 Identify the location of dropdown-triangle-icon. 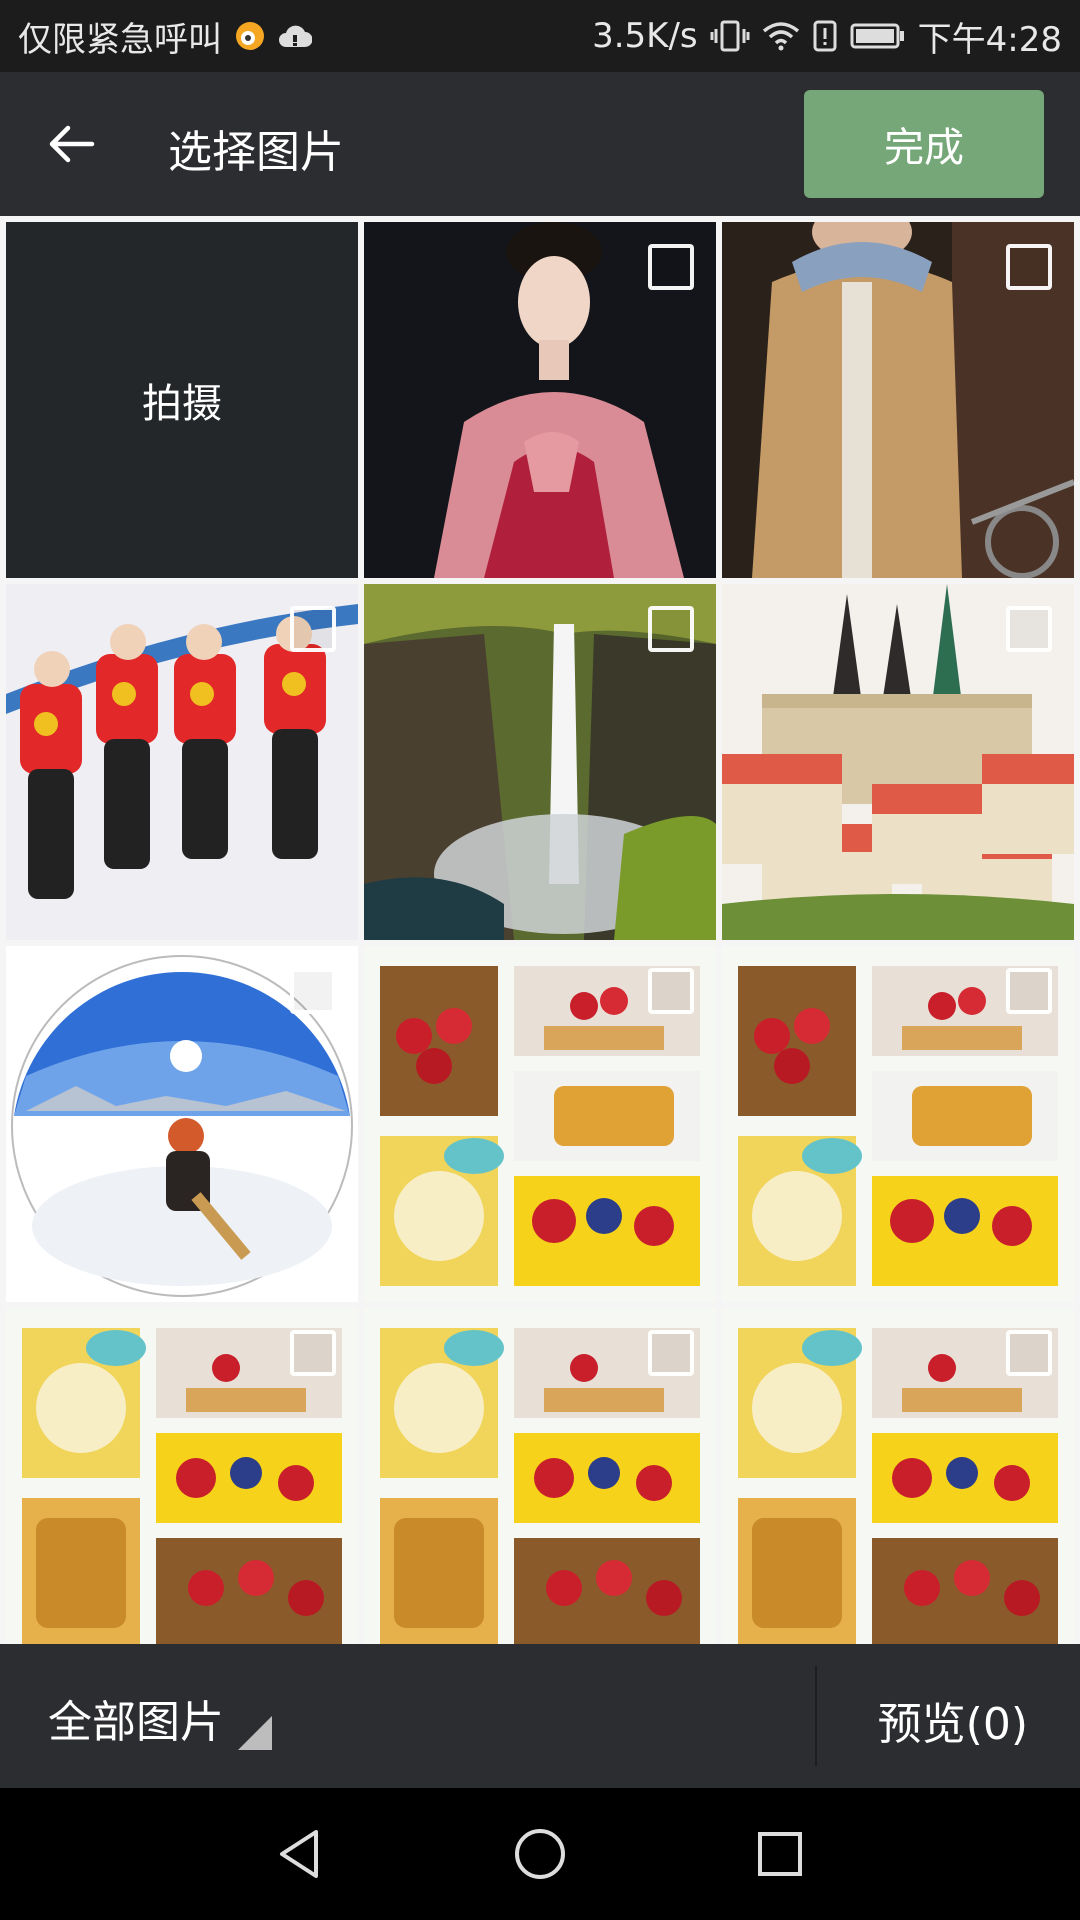
(255, 1733).